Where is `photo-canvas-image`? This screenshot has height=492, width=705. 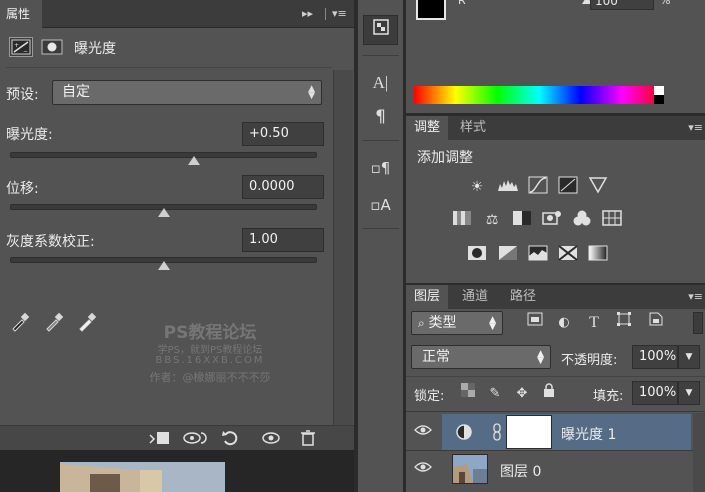 photo-canvas-image is located at coordinates (177, 471).